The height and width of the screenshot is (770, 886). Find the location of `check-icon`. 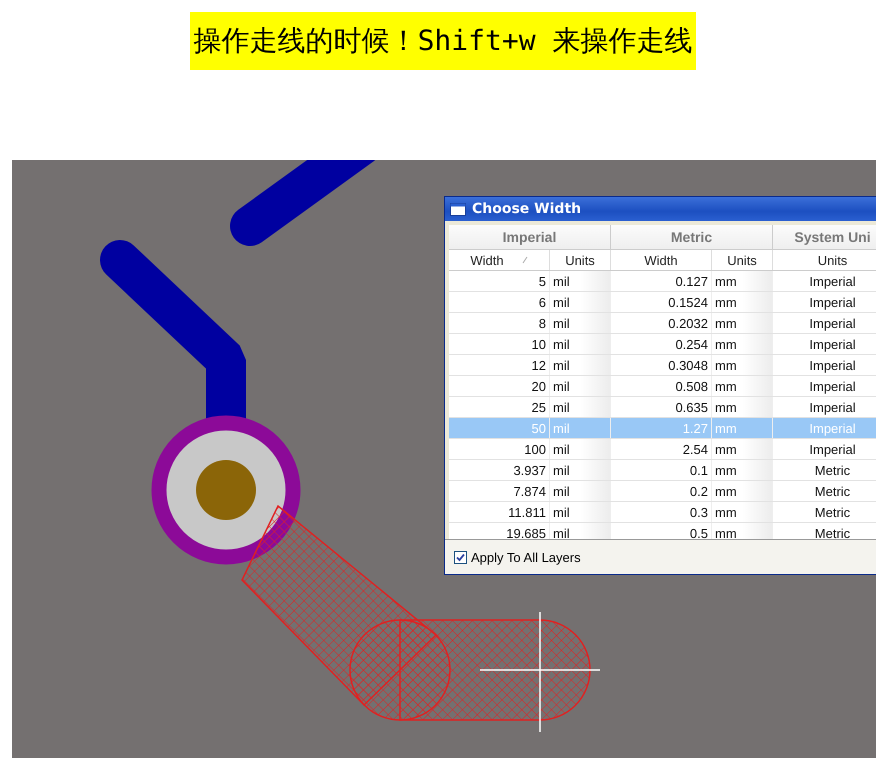

check-icon is located at coordinates (460, 557).